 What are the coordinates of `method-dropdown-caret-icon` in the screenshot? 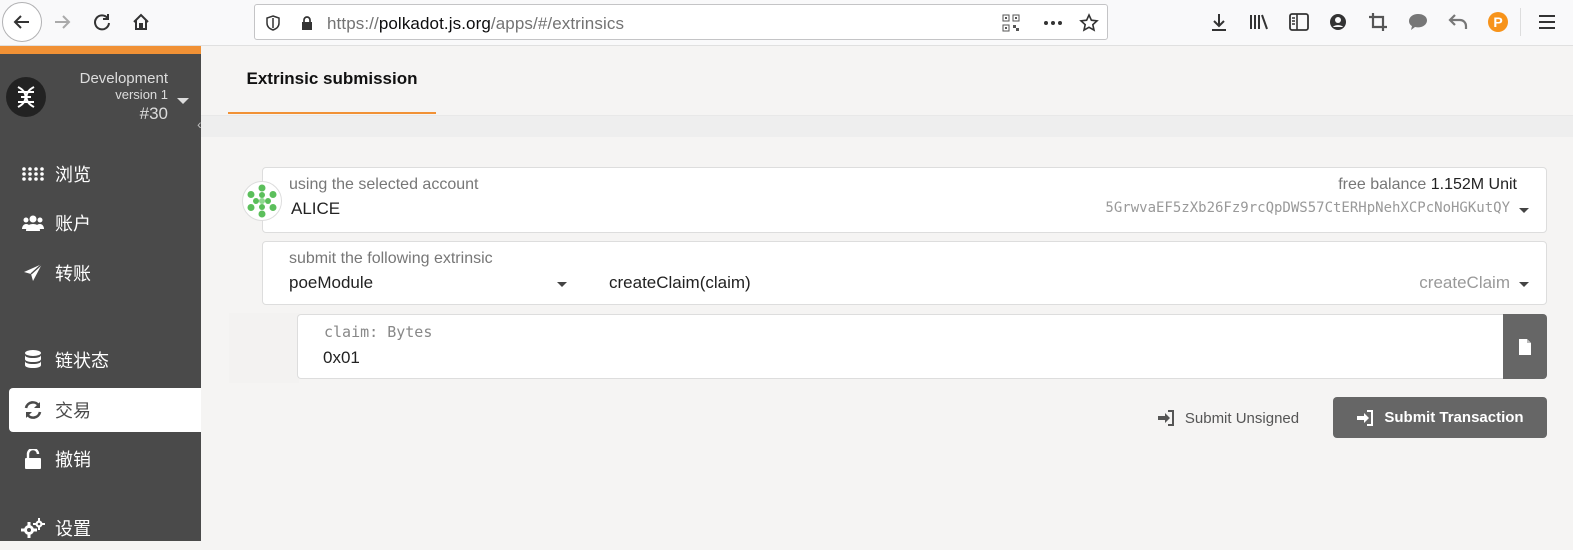 It's located at (1524, 284).